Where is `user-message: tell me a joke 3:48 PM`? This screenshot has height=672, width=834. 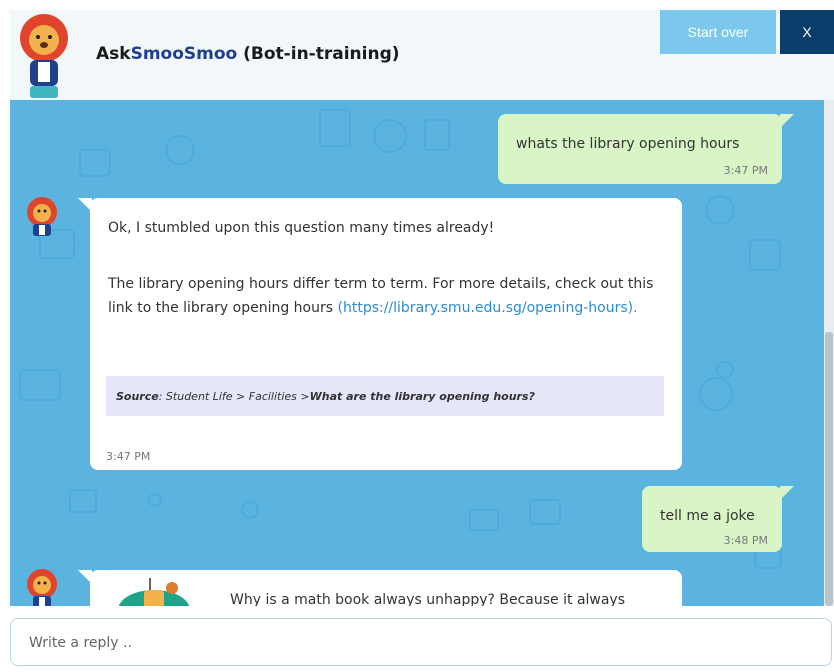
user-message: tell me a joke 3:48 PM is located at coordinates (718, 519).